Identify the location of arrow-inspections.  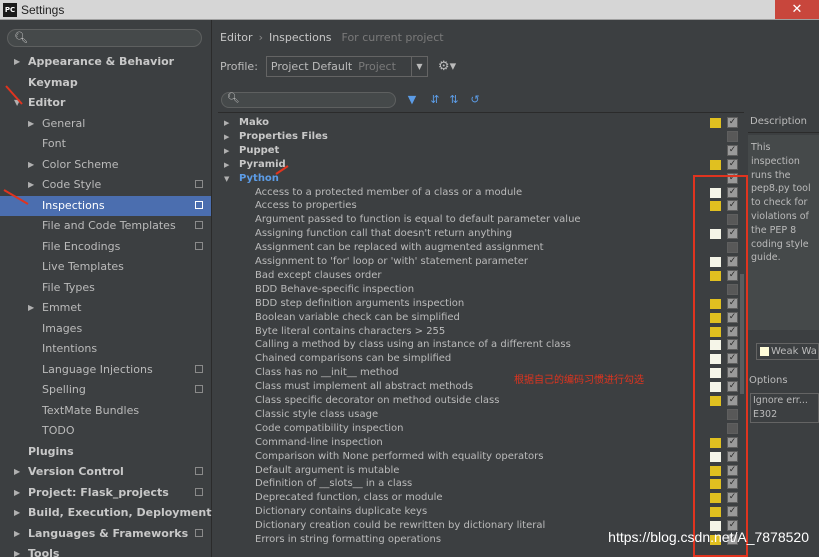
(16, 197).